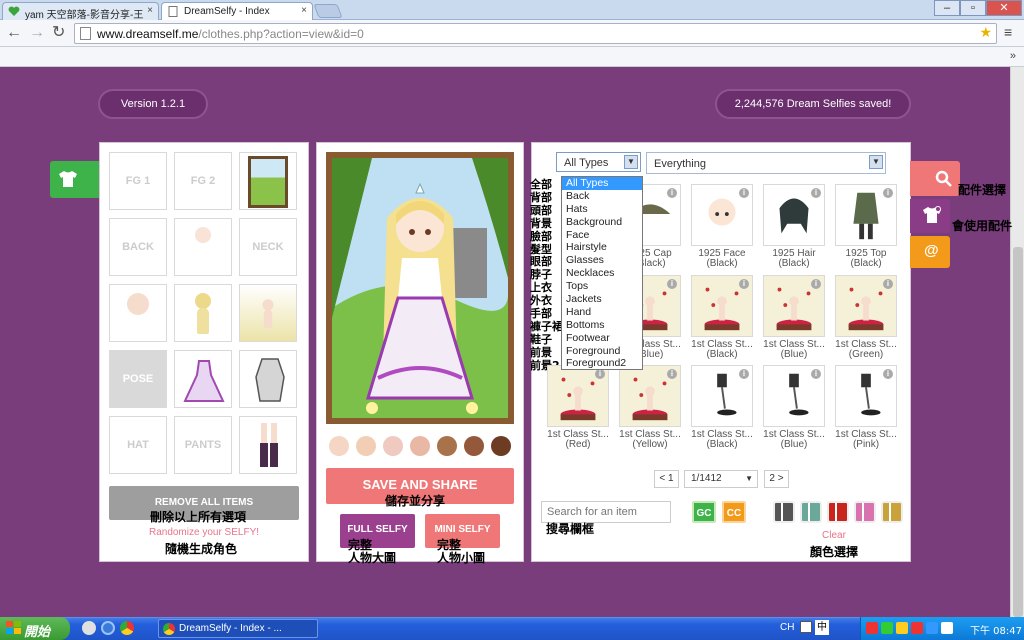 The height and width of the screenshot is (640, 1024). What do you see at coordinates (268, 313) in the screenshot?
I see `slot-foreground` at bounding box center [268, 313].